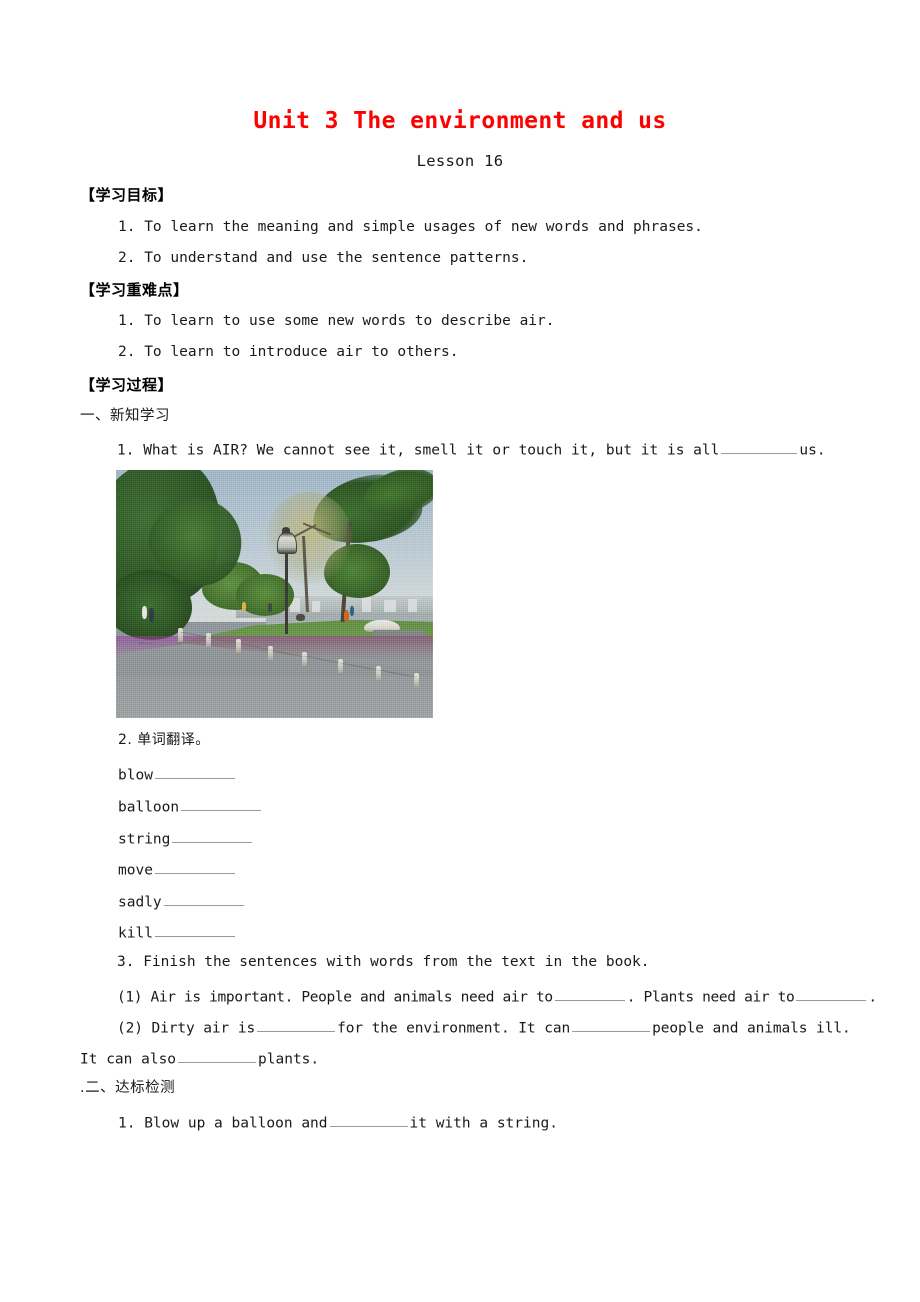 This screenshot has height=1302, width=920. What do you see at coordinates (460, 121) in the screenshot?
I see `page-title: Unit 3 The environment and us` at bounding box center [460, 121].